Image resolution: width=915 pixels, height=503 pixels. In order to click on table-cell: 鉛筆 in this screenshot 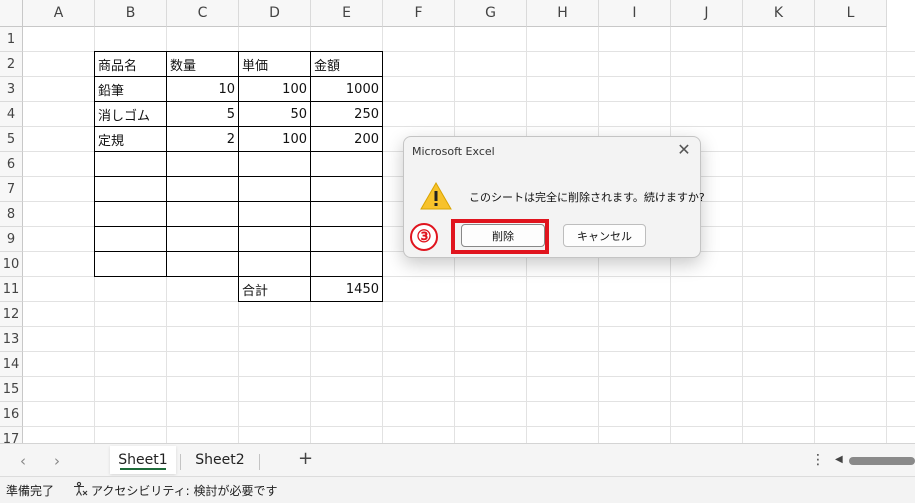, I will do `click(130, 89)`.